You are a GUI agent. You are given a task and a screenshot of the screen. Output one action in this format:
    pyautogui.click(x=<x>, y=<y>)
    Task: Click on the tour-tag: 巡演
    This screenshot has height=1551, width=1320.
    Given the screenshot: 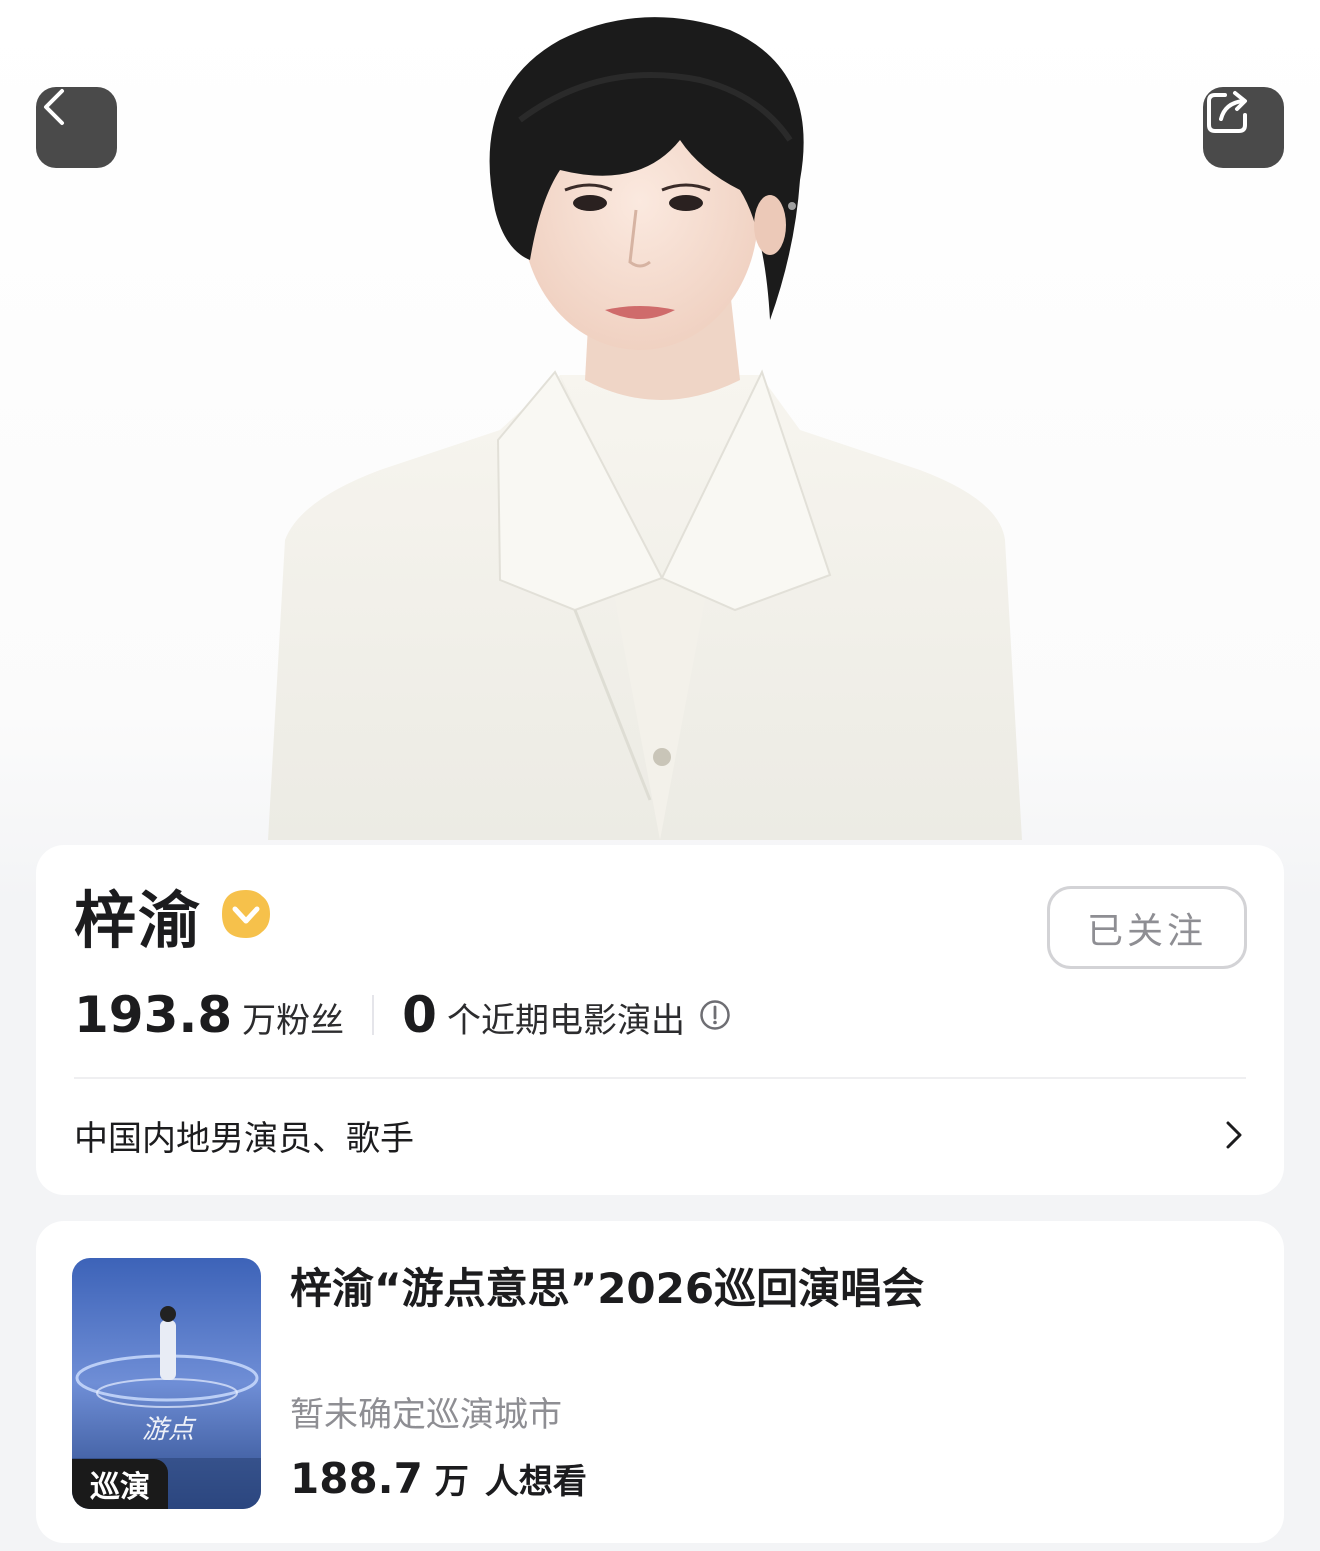 What is the action you would take?
    pyautogui.click(x=120, y=1484)
    